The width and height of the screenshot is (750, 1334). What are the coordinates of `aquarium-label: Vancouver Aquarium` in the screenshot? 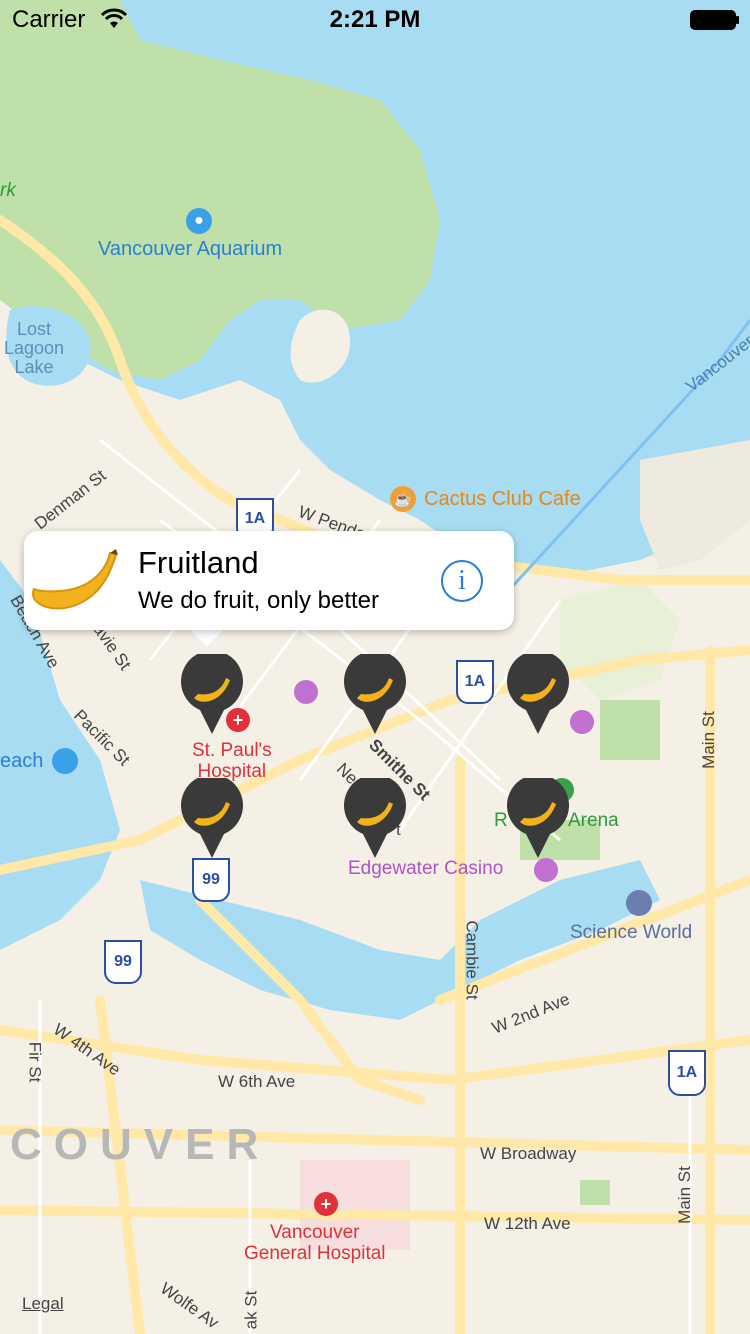 It's located at (190, 249).